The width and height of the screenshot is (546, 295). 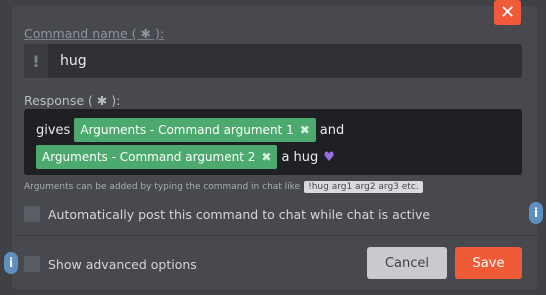 What do you see at coordinates (122, 264) in the screenshot?
I see `advanced-options-label: Show advanced options` at bounding box center [122, 264].